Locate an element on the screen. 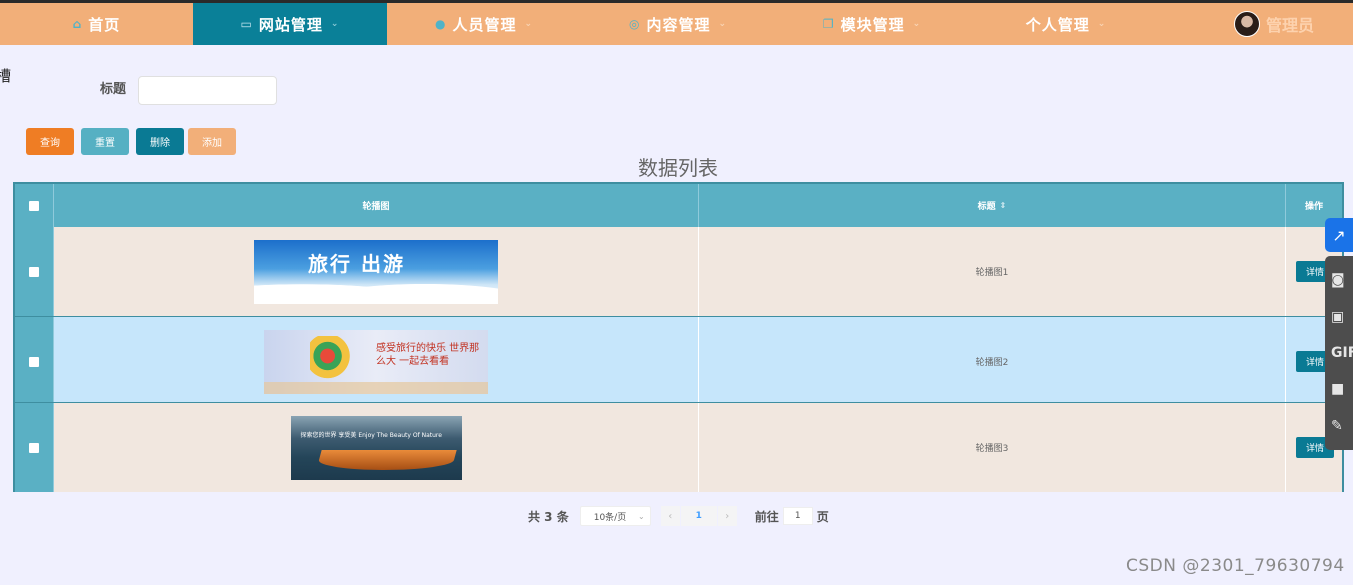 This screenshot has height=585, width=1353. floating-toolbar: ↗ ◙ ▣ GIF ■ ✎ is located at coordinates (1339, 334).